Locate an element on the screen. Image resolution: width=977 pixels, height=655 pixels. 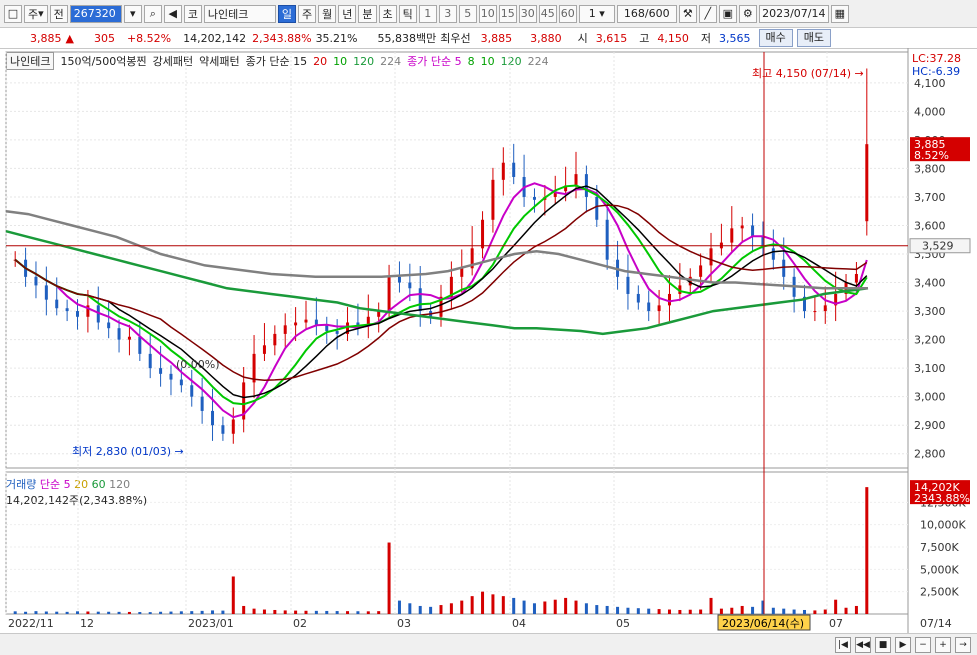
gear-icon: ⚙ is located at coordinates (747, 13).